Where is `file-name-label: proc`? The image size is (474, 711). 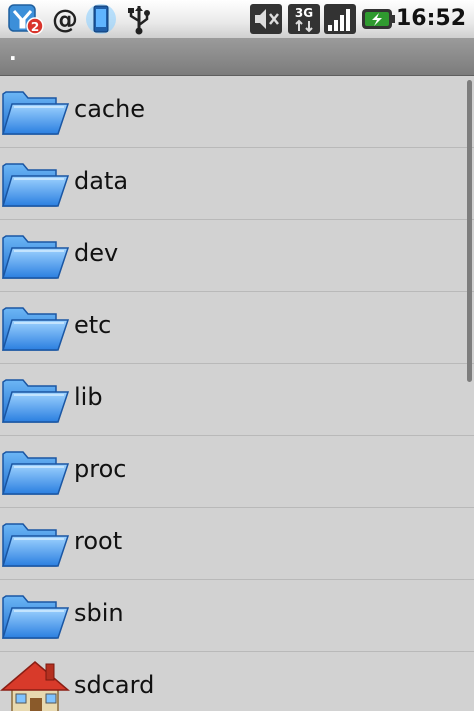 file-name-label: proc is located at coordinates (100, 469).